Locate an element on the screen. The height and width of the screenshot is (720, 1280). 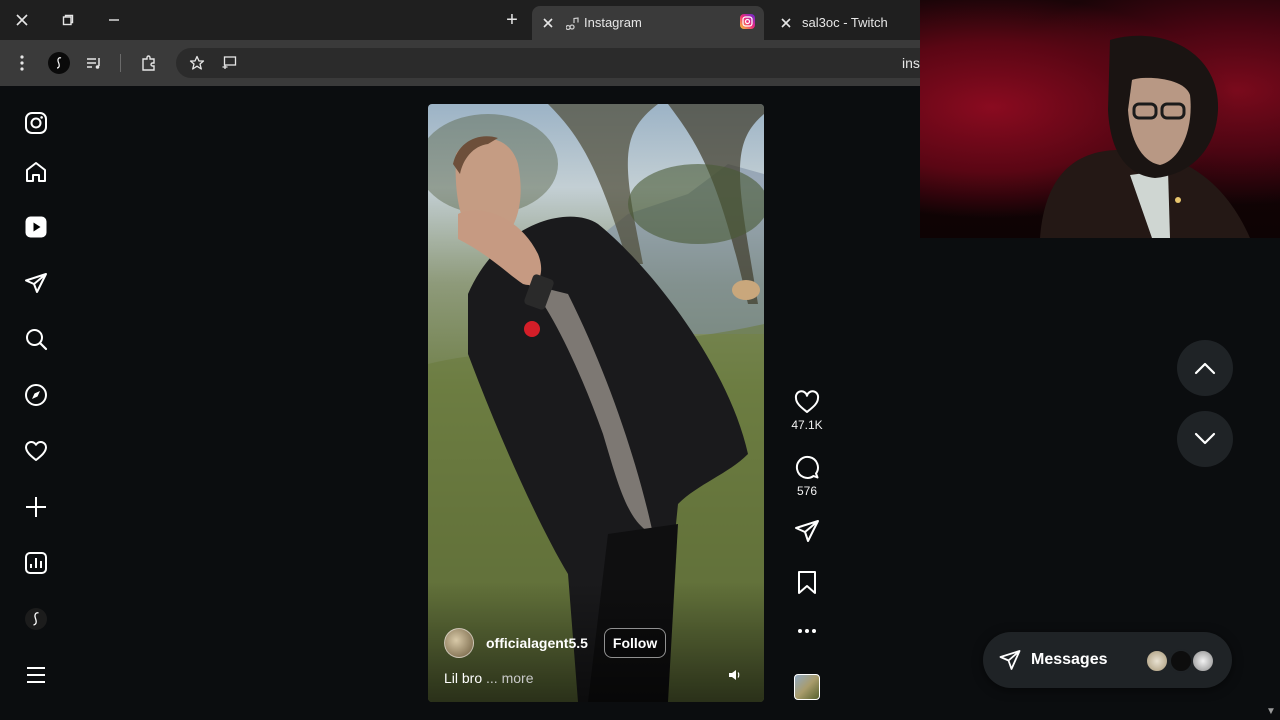
tab-twitch: sal3oc - Twitch is located at coordinates (845, 23).